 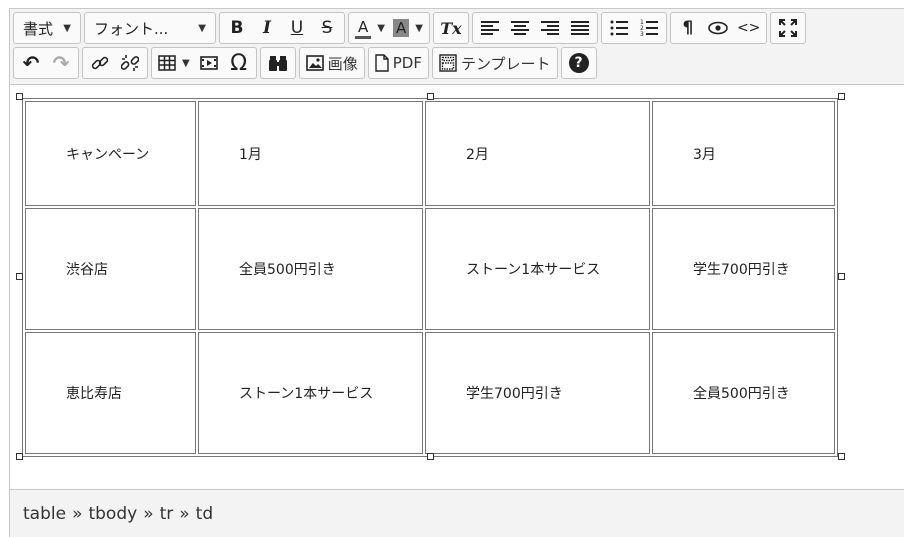 What do you see at coordinates (401, 28) in the screenshot?
I see `background-color-icon: A` at bounding box center [401, 28].